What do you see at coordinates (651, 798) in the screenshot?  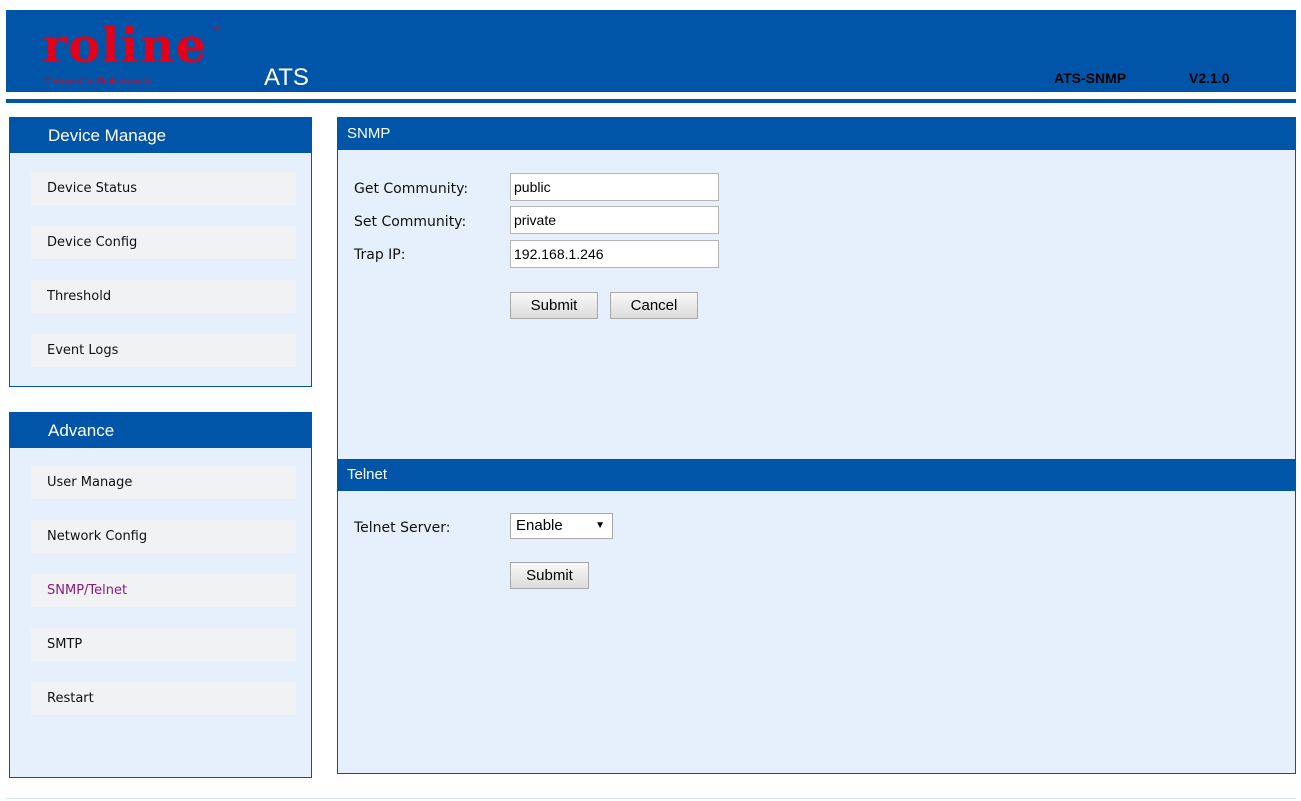 I see `footer-divider` at bounding box center [651, 798].